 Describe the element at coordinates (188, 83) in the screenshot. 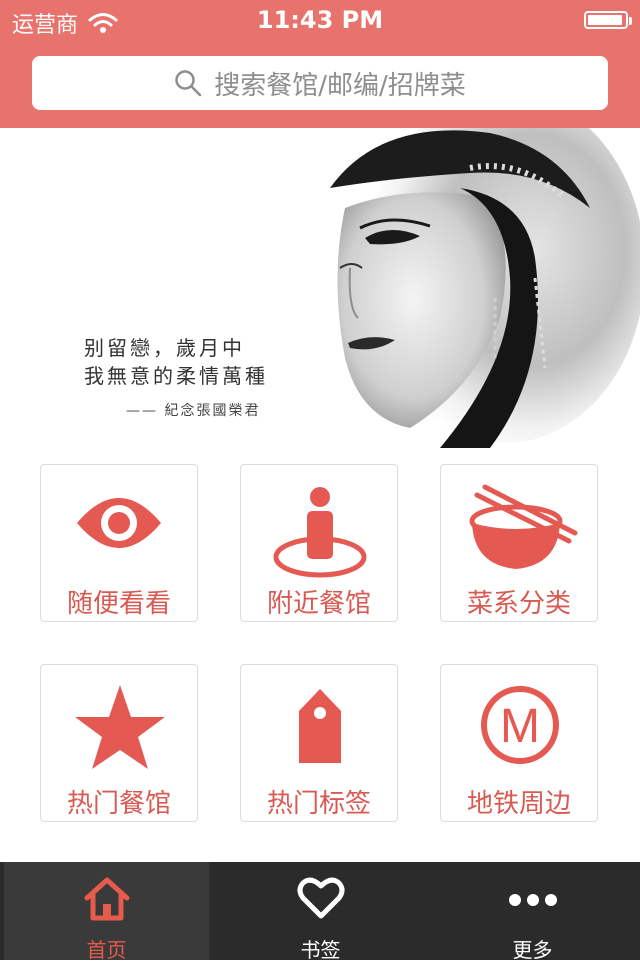

I see `search-icon` at that location.